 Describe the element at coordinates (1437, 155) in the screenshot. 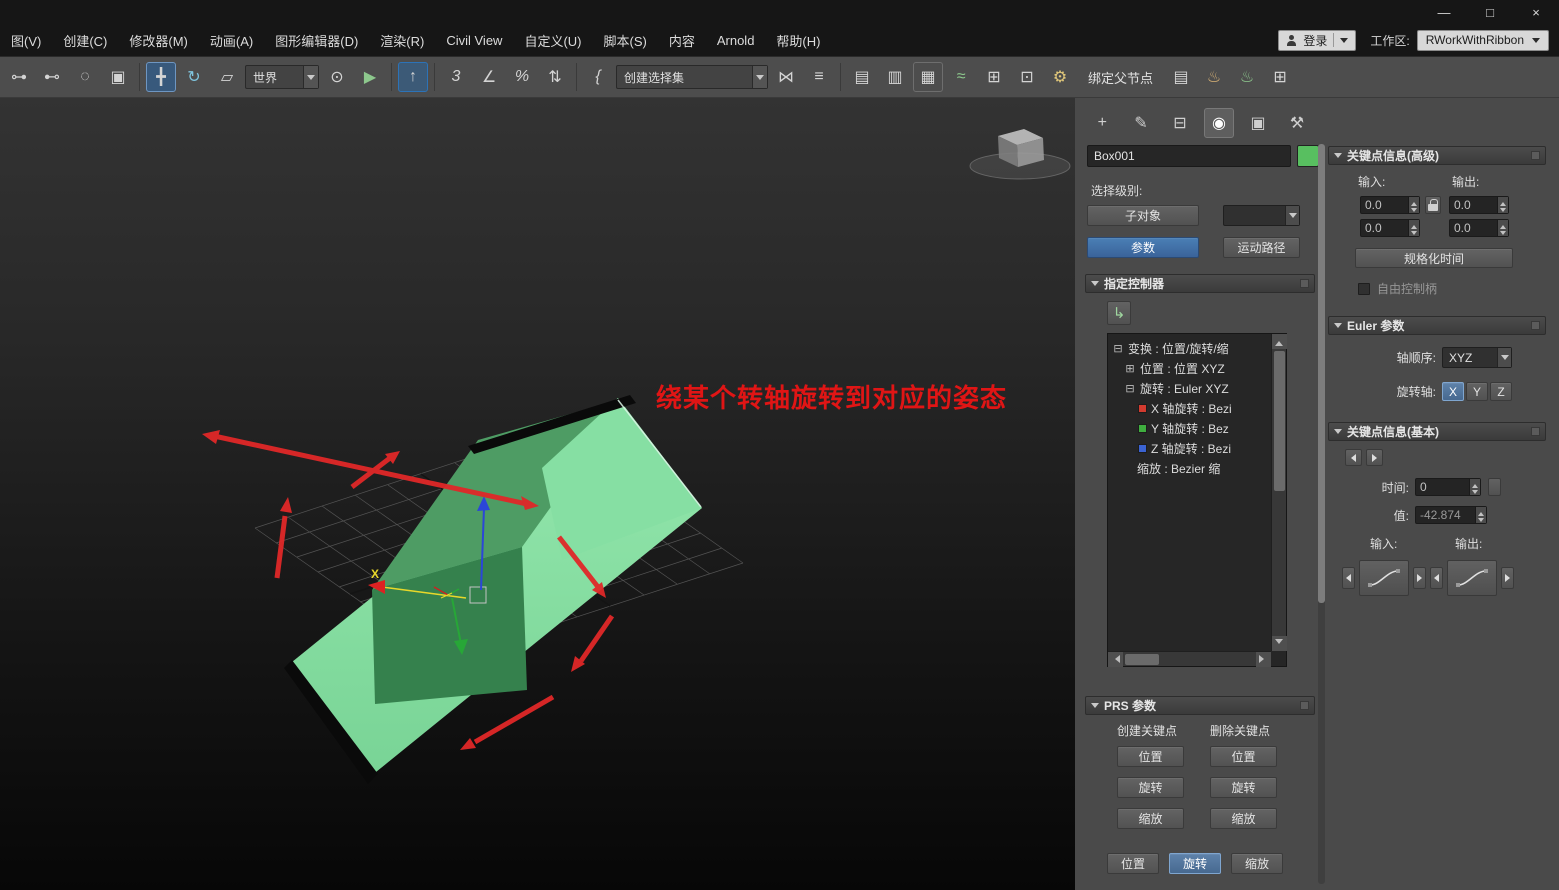

I see `key-info-advanced-header: 关键点信息(高级)` at that location.